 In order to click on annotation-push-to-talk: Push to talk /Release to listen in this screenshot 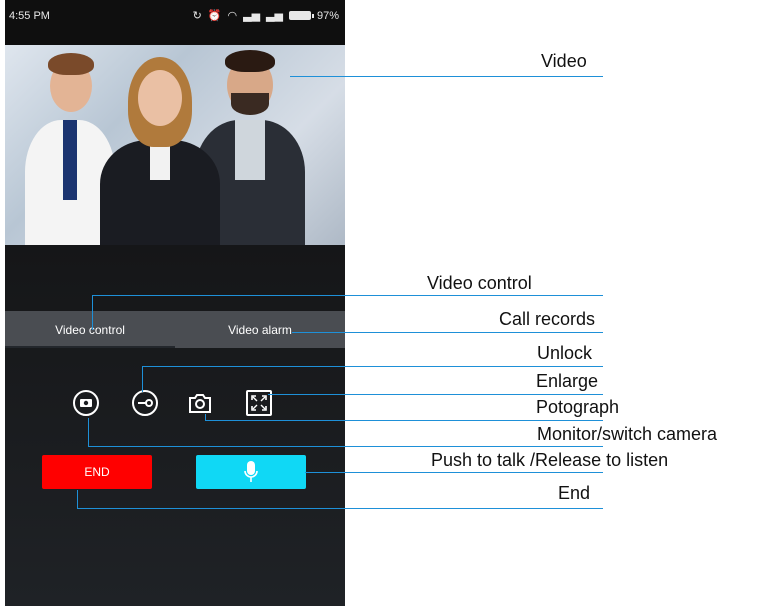, I will do `click(550, 460)`.